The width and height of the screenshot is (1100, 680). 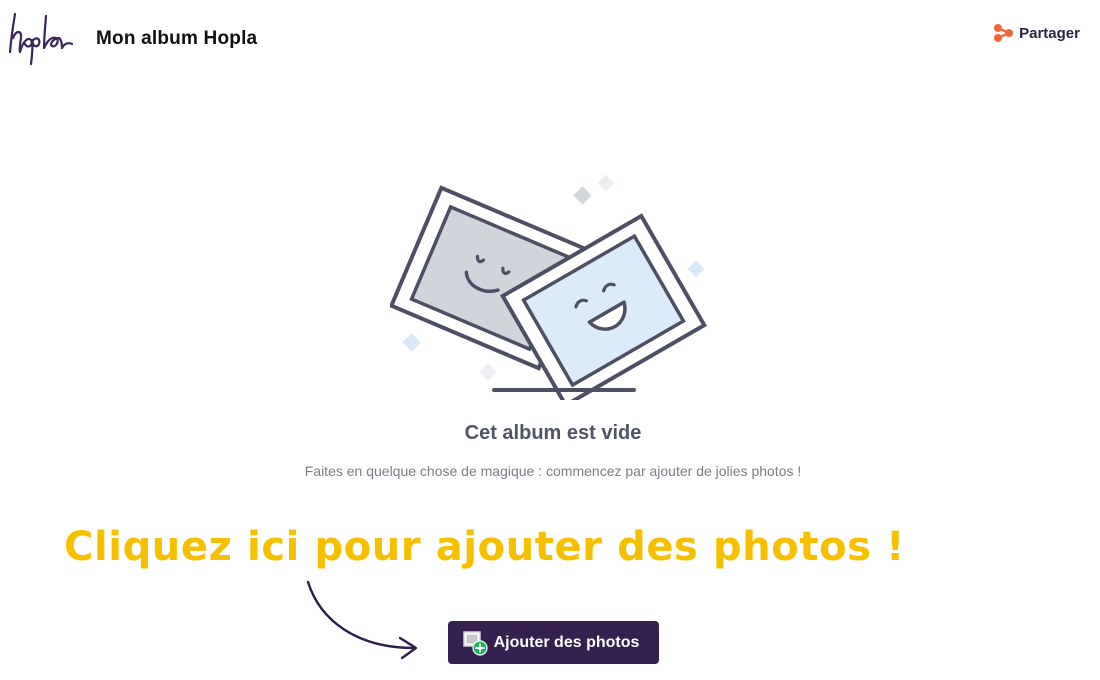 I want to click on add-photo-icon, so click(x=475, y=643).